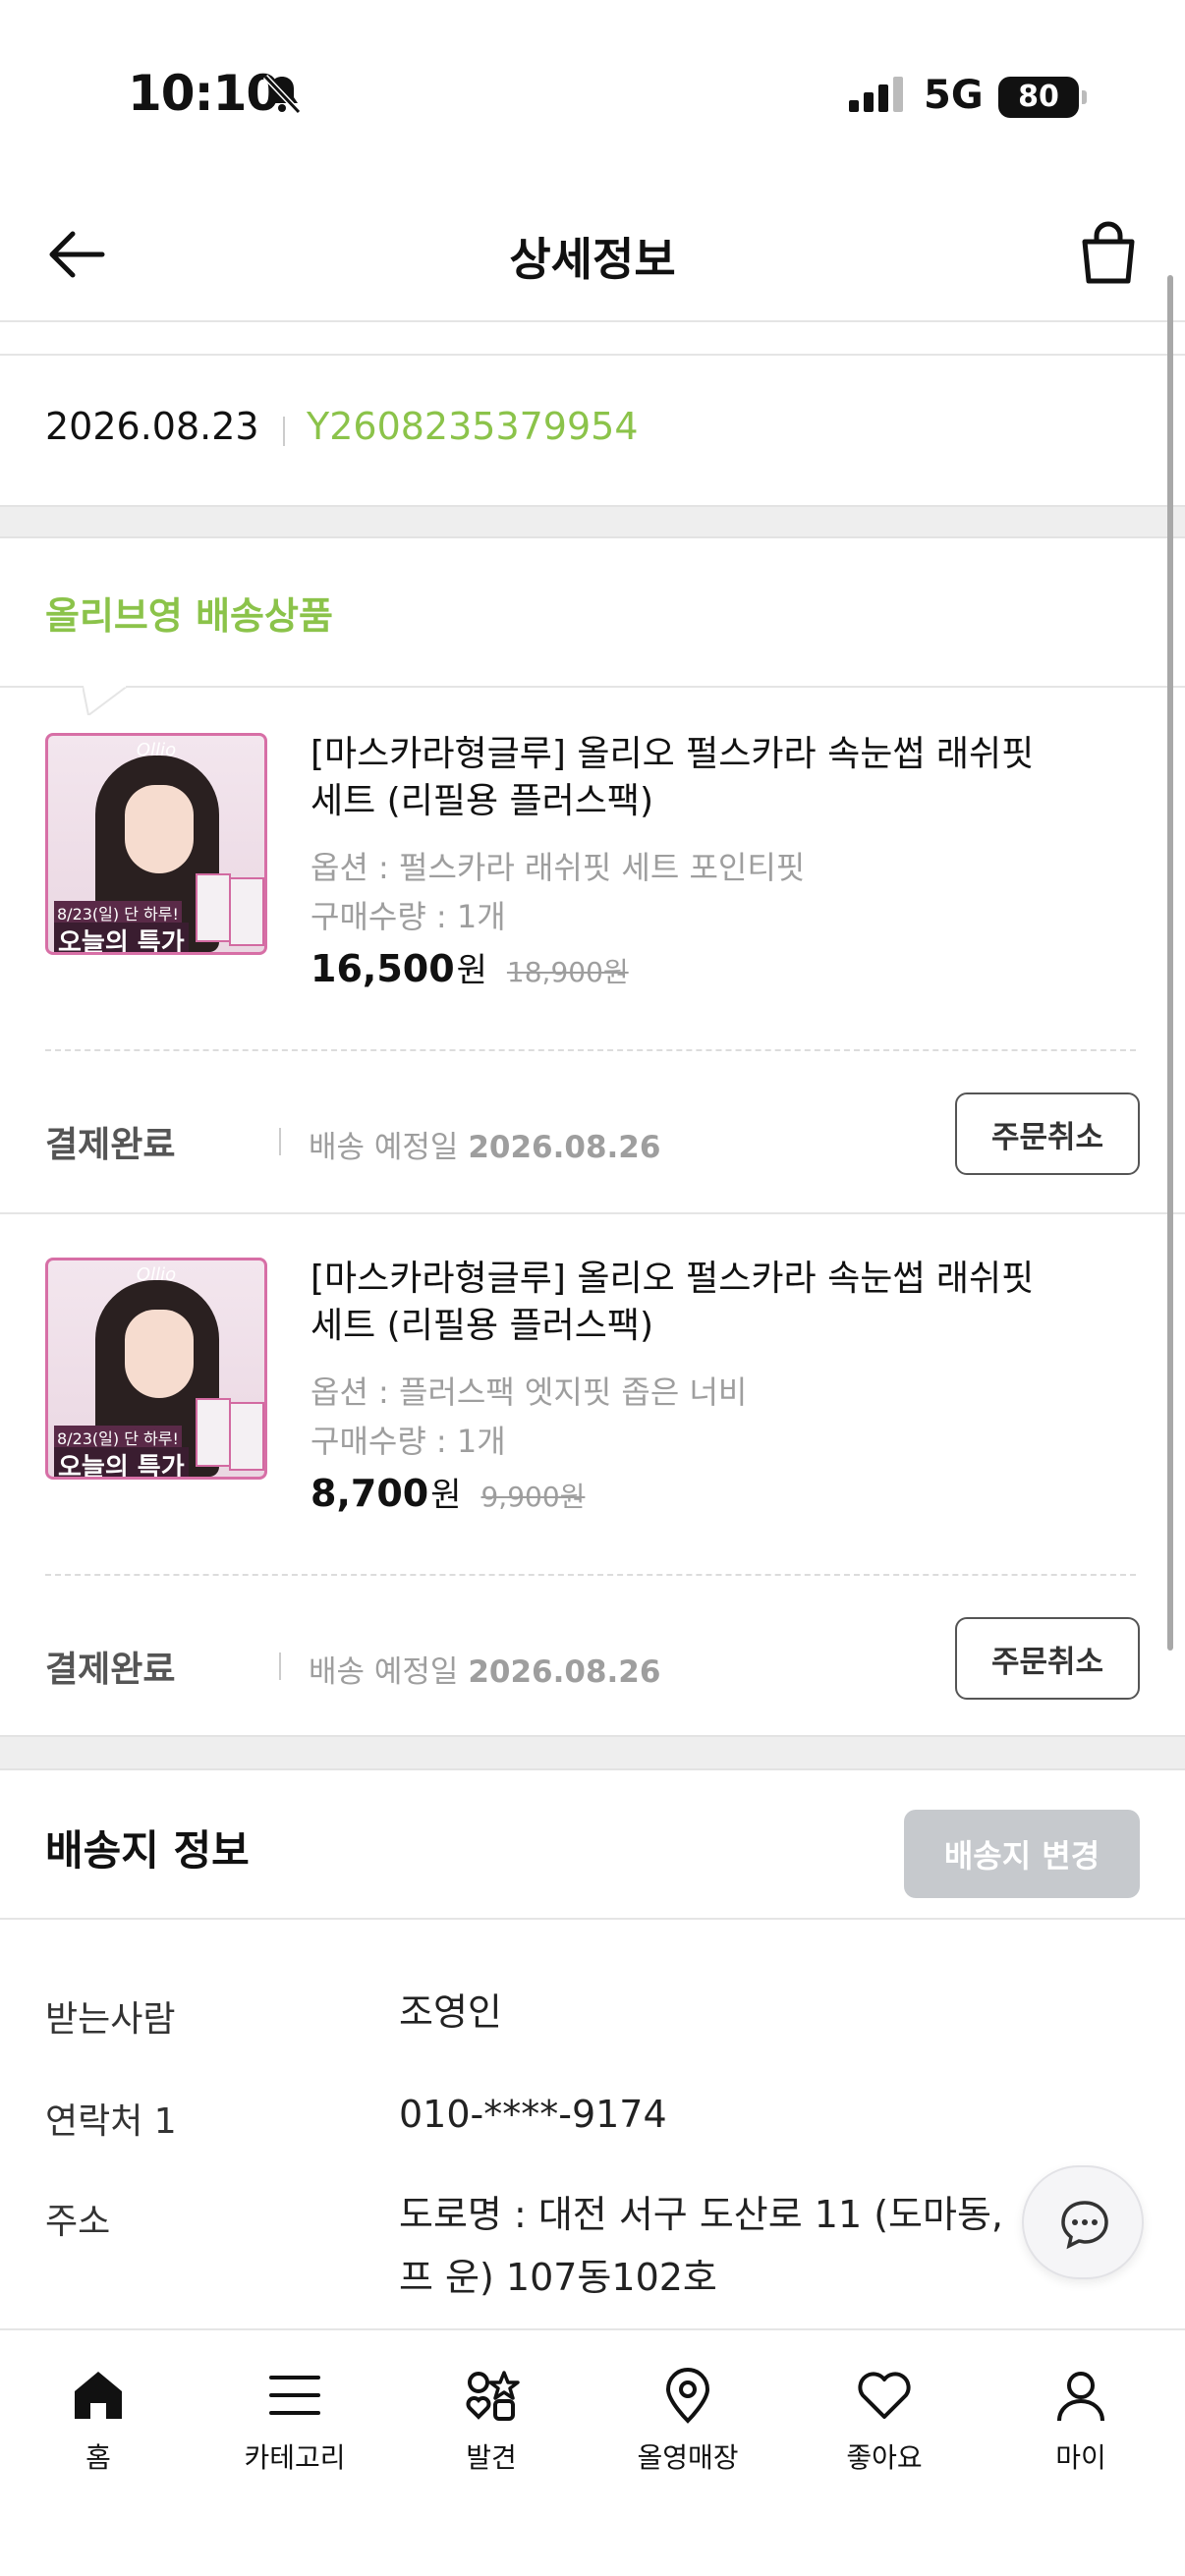  I want to click on discover-icon, so click(493, 2396).